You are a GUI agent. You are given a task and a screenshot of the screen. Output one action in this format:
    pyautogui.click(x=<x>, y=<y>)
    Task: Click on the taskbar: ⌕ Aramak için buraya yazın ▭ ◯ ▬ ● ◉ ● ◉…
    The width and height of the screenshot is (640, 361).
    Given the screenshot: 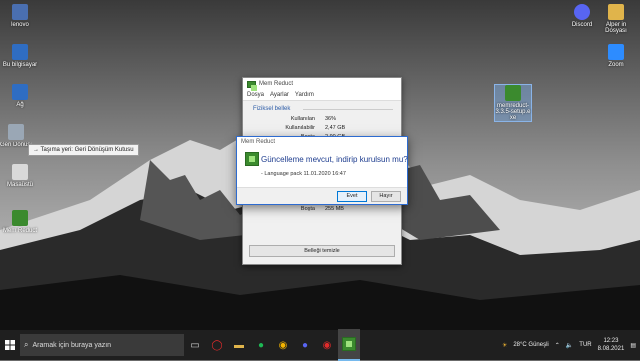 What is the action you would take?
    pyautogui.click(x=320, y=345)
    